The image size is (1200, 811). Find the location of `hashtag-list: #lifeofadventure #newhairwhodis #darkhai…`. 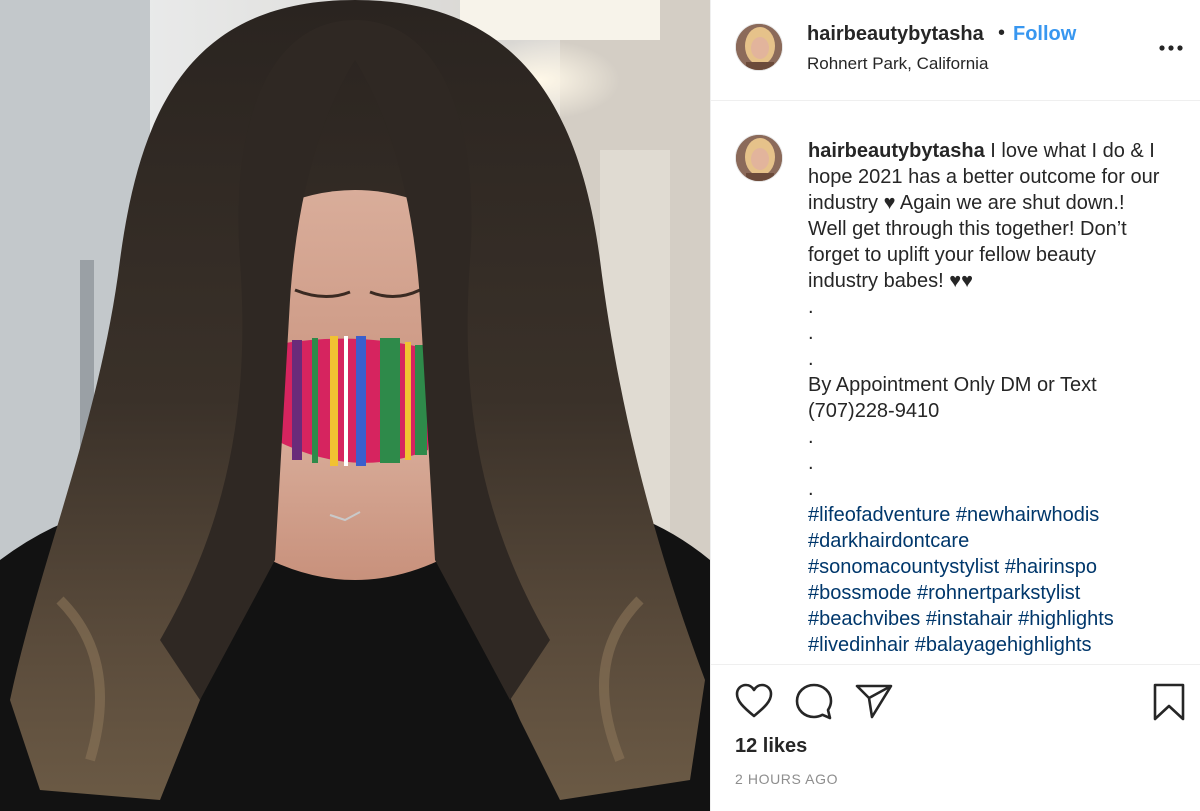

hashtag-list: #lifeofadventure #newhairwhodis #darkhai… is located at coordinates (998, 580).